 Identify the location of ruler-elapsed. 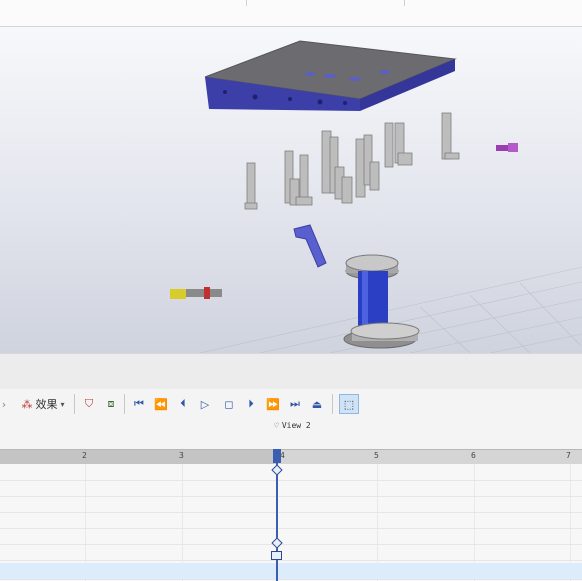
(138, 457).